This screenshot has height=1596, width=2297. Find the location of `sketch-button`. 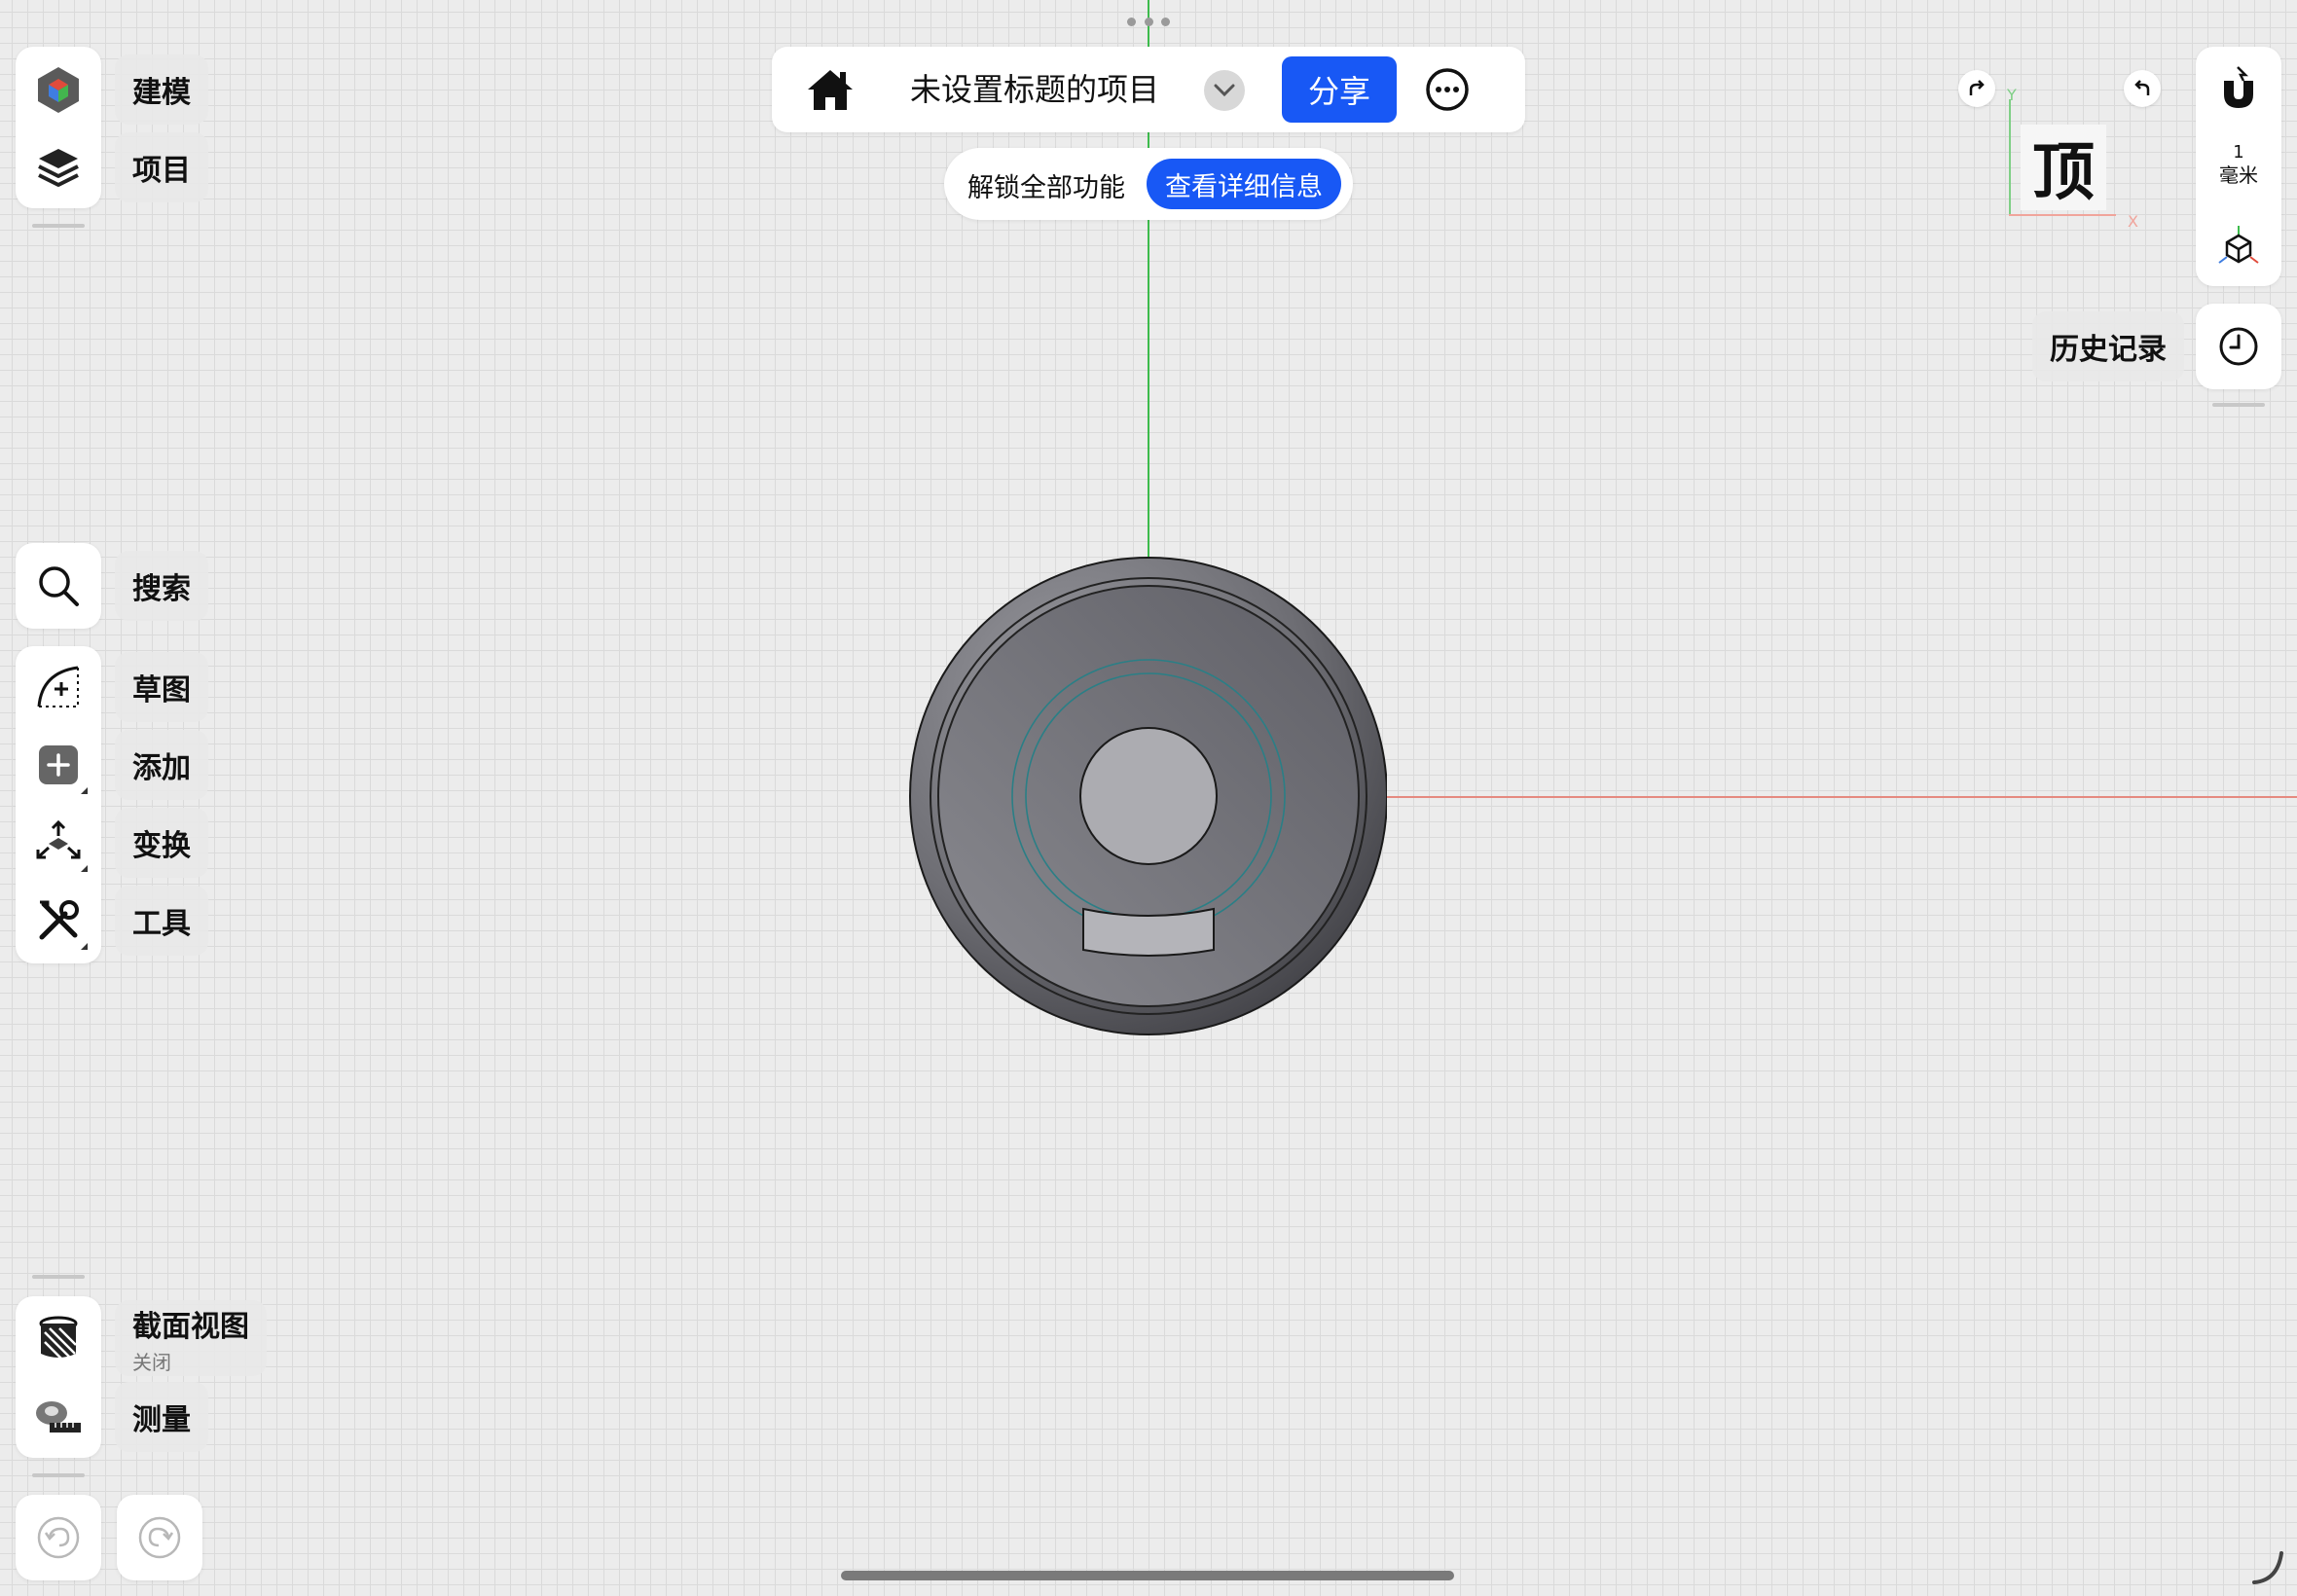

sketch-button is located at coordinates (58, 687).